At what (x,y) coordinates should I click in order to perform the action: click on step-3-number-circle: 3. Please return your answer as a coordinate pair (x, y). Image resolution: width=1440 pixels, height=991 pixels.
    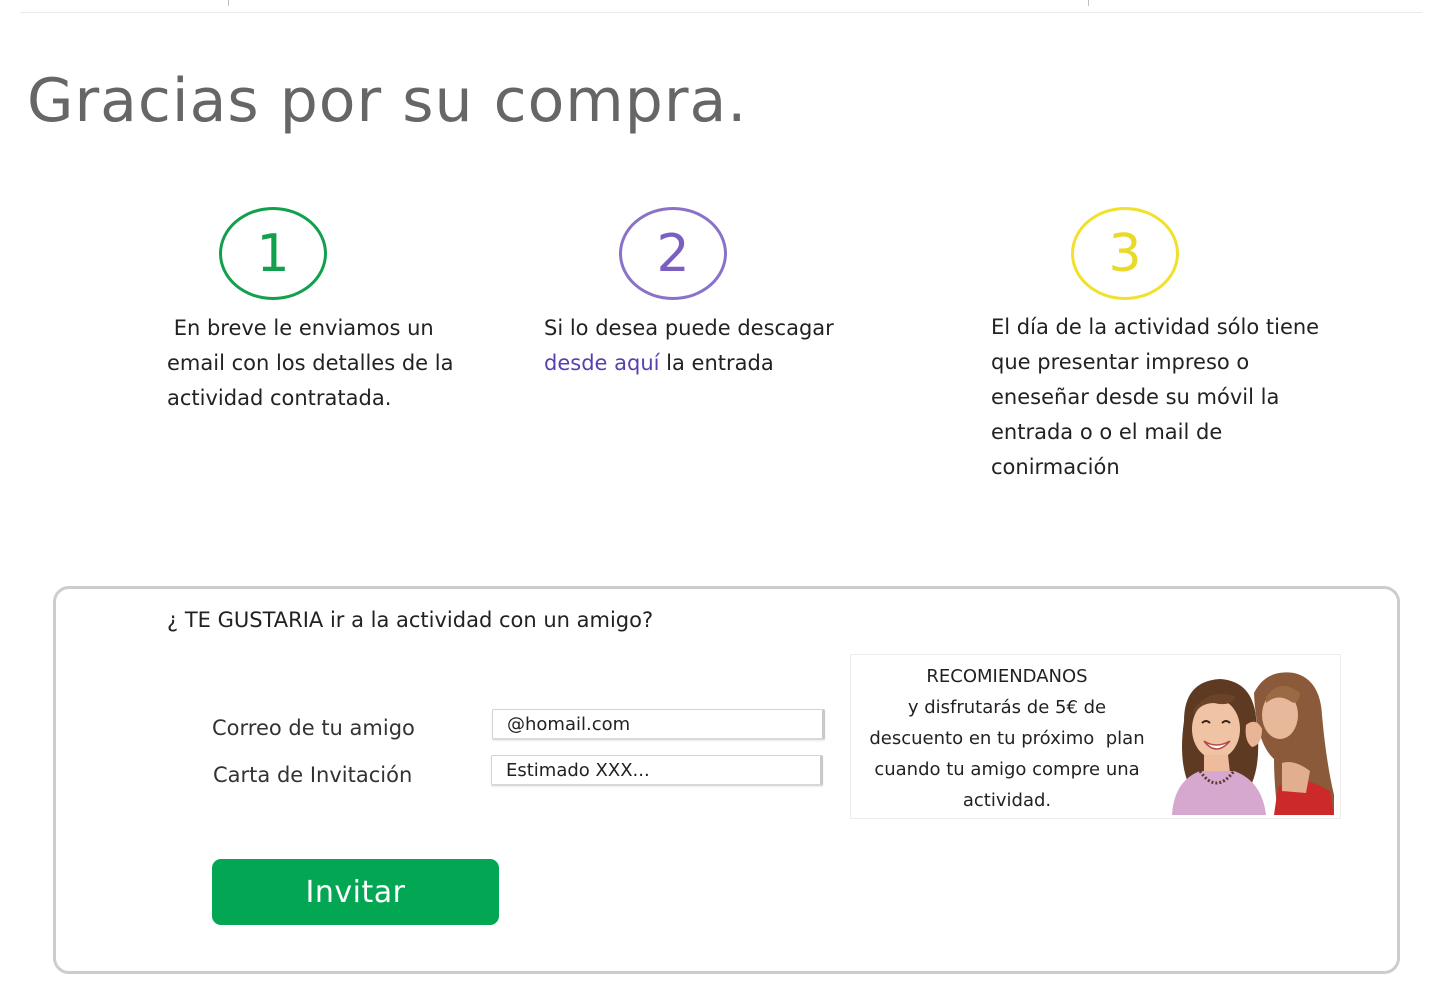
    Looking at the image, I should click on (1125, 253).